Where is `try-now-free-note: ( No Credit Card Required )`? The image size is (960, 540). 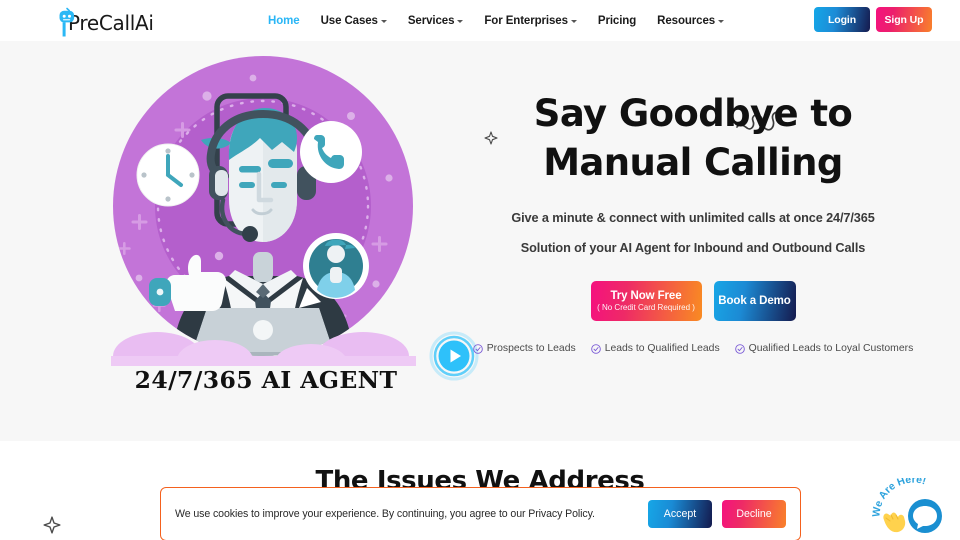
try-now-free-note: ( No Credit Card Required ) is located at coordinates (646, 308).